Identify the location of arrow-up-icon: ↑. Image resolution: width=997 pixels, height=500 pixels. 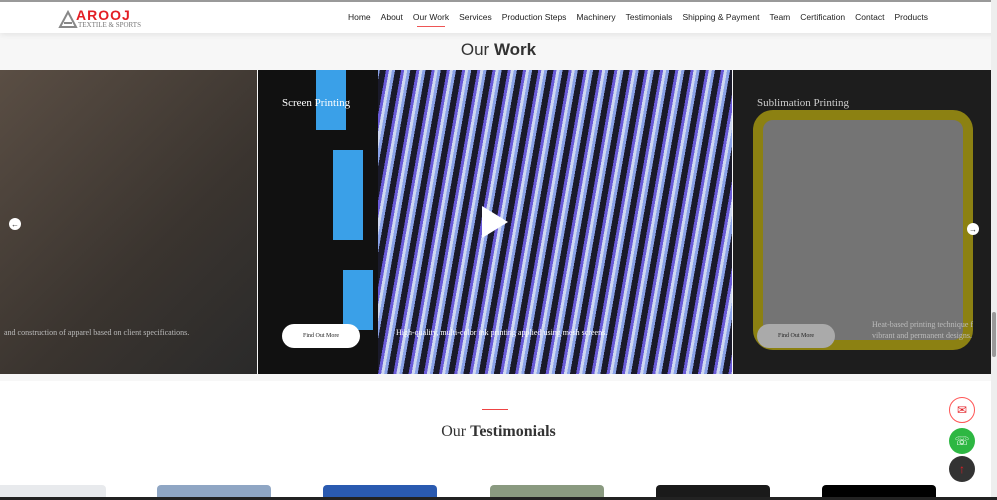
(962, 469).